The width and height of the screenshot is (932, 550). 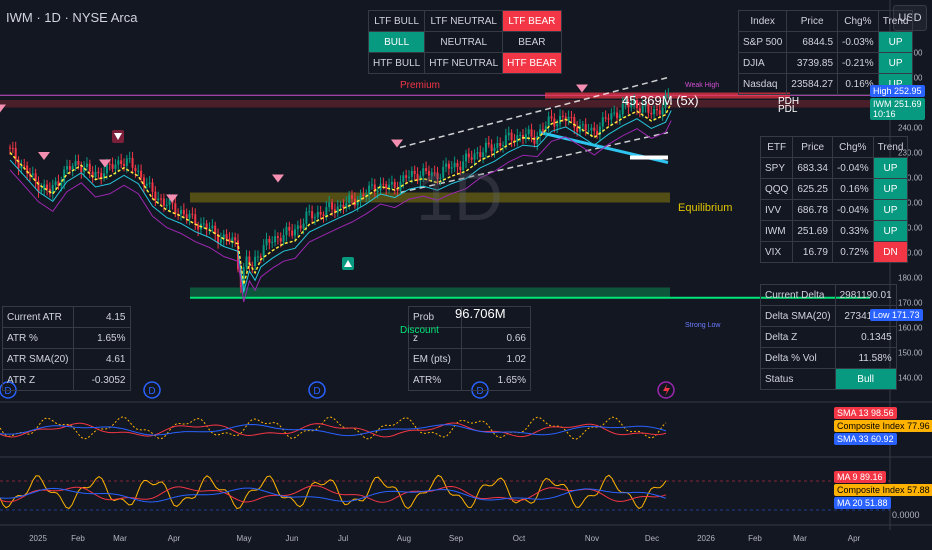 I want to click on atr-value: -0.3052, so click(x=101, y=380).